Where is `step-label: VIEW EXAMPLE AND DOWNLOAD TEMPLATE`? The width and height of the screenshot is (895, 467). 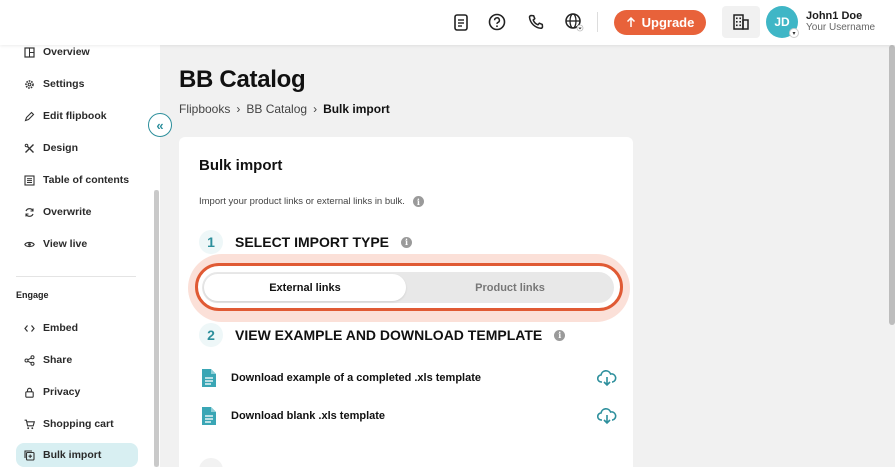
step-label: VIEW EXAMPLE AND DOWNLOAD TEMPLATE is located at coordinates (389, 335).